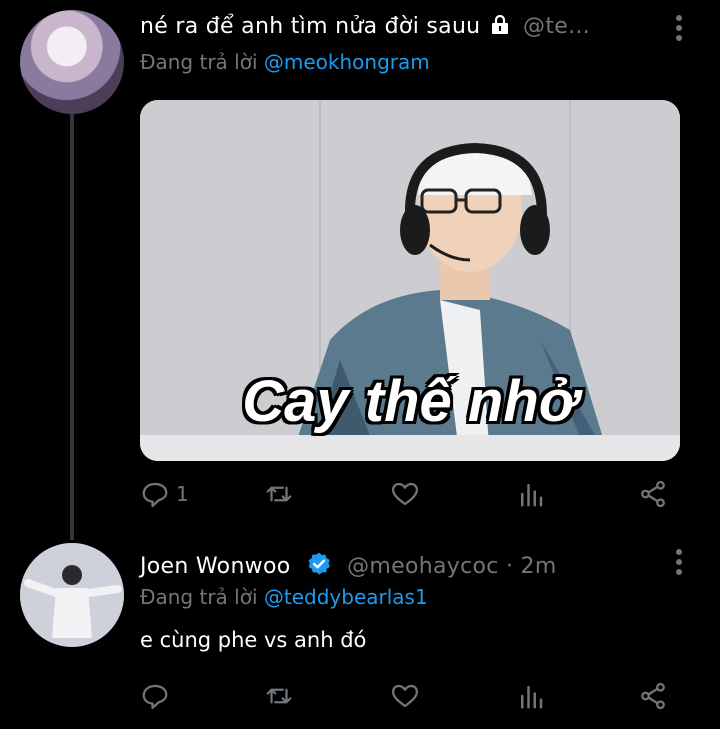  Describe the element at coordinates (310, 26) in the screenshot. I see `tweet-text: né ra để anh tìm nửa đời sauu` at that location.